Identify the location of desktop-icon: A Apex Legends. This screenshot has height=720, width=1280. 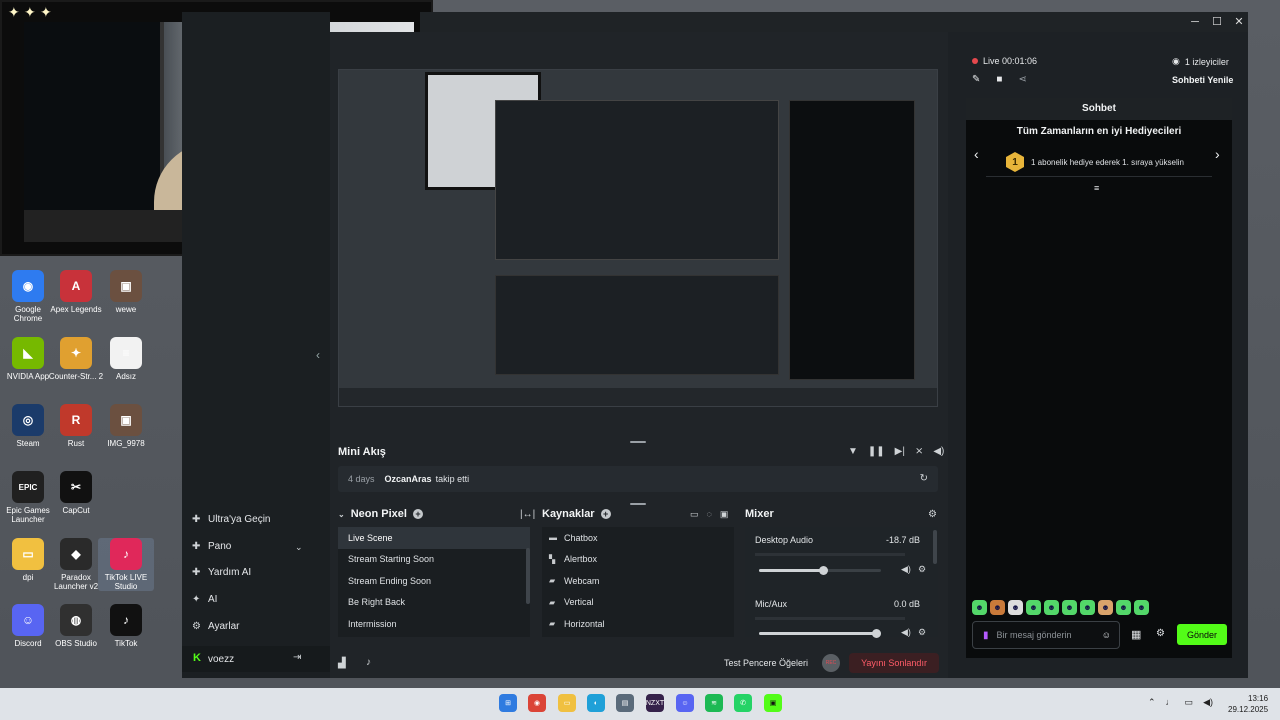
(76, 292).